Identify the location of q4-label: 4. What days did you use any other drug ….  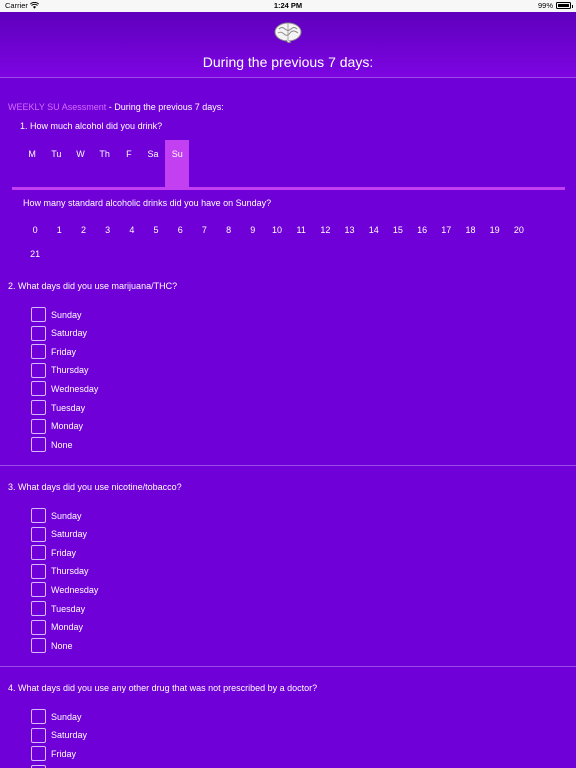
(163, 688).